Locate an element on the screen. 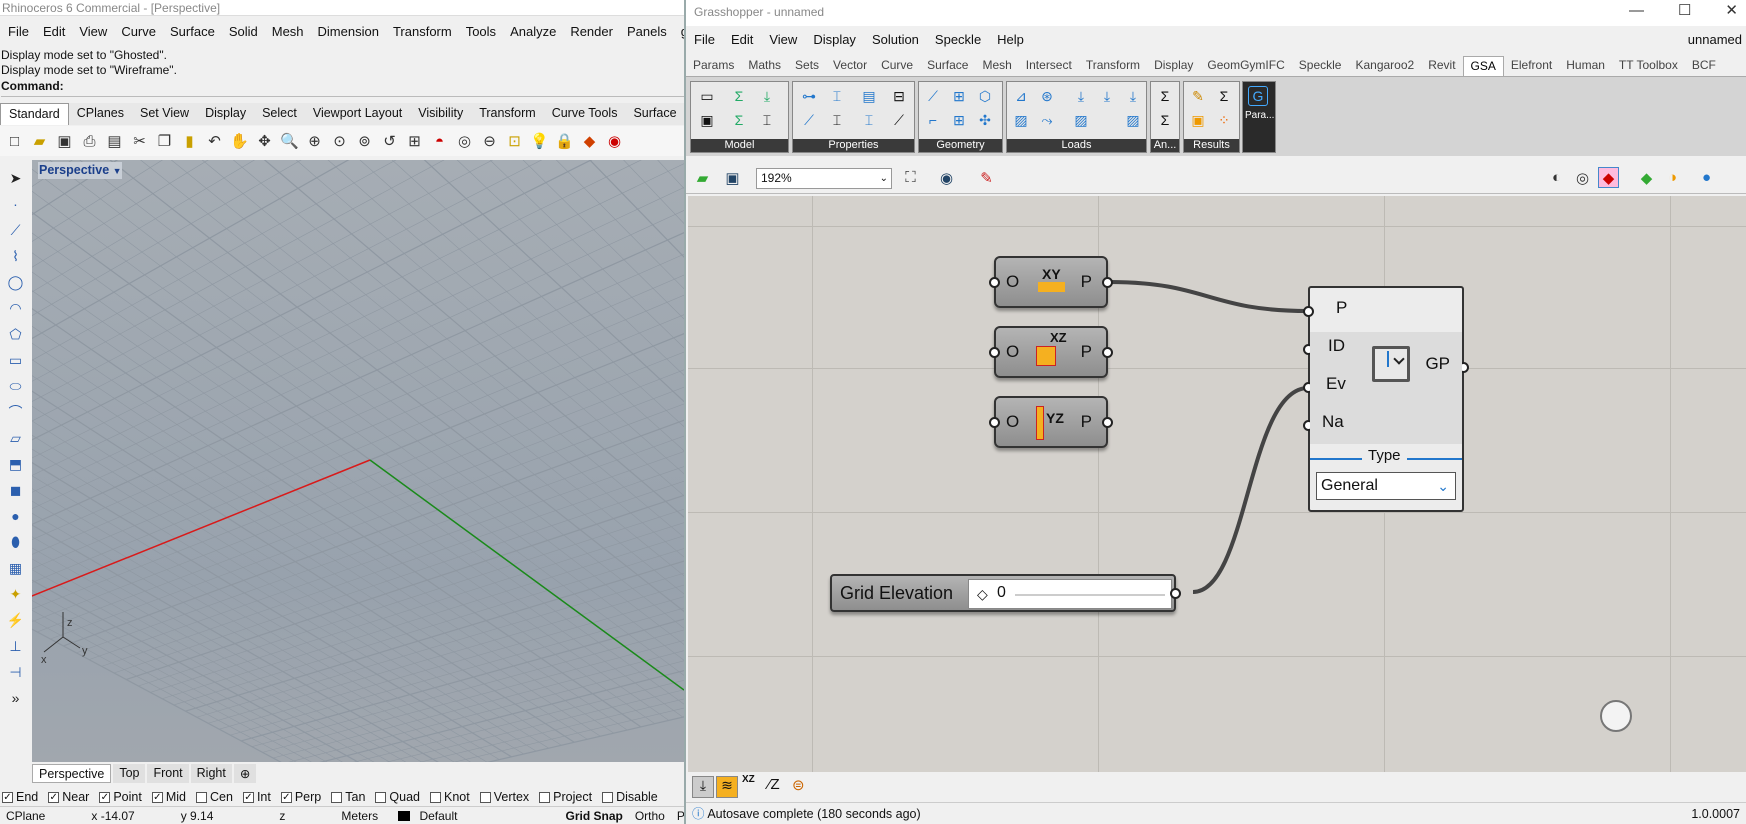  select-arrow-icon: ➤ is located at coordinates (16, 178).